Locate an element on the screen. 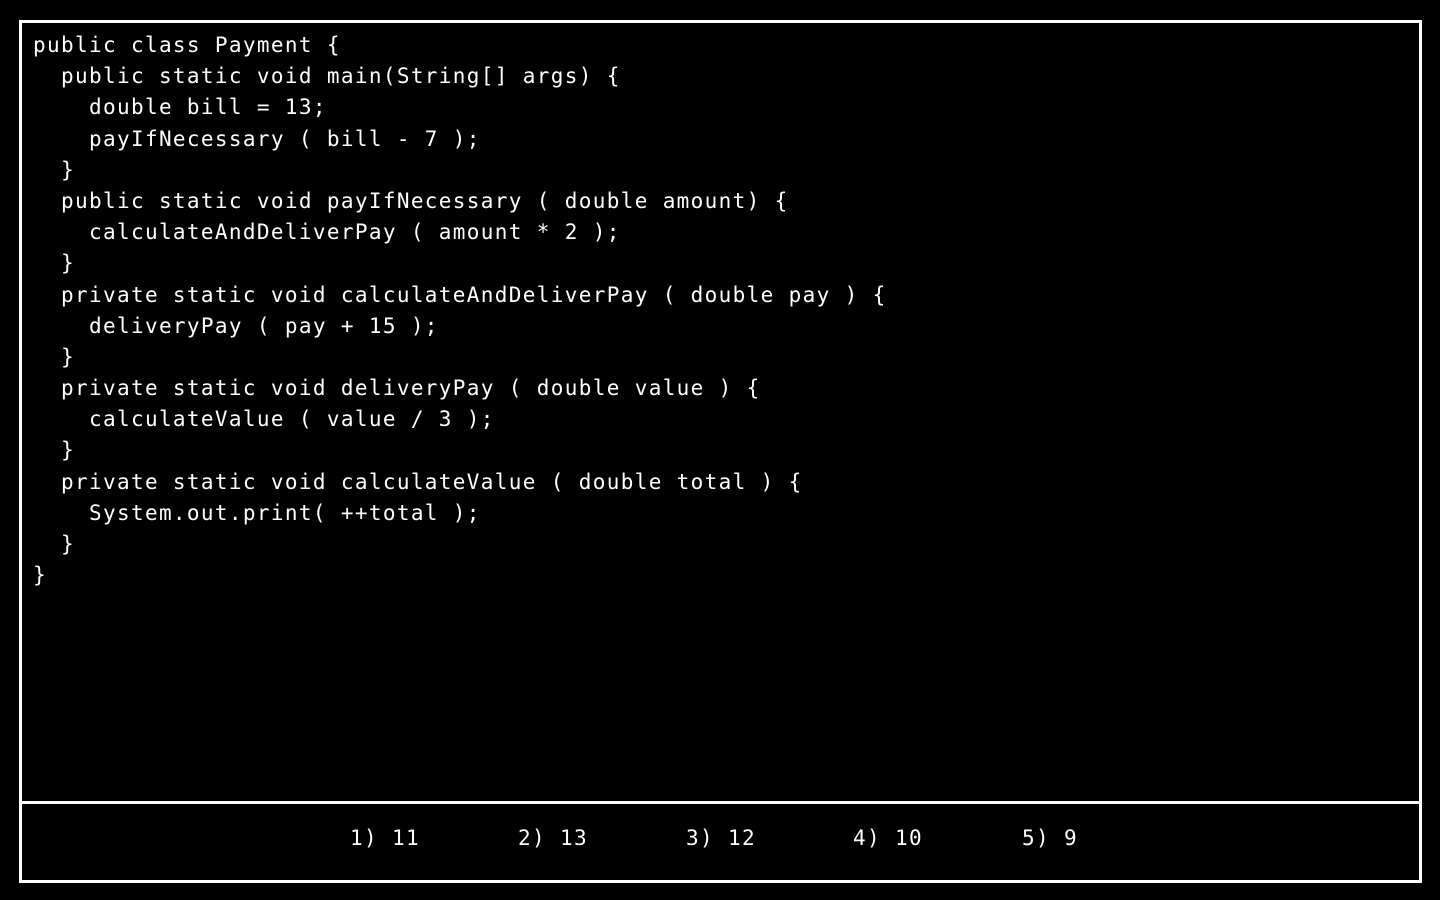 This screenshot has height=900, width=1440. answer-options: 1) 11 2) 13 3) 12 4) 10 5) 9 is located at coordinates (720, 842).